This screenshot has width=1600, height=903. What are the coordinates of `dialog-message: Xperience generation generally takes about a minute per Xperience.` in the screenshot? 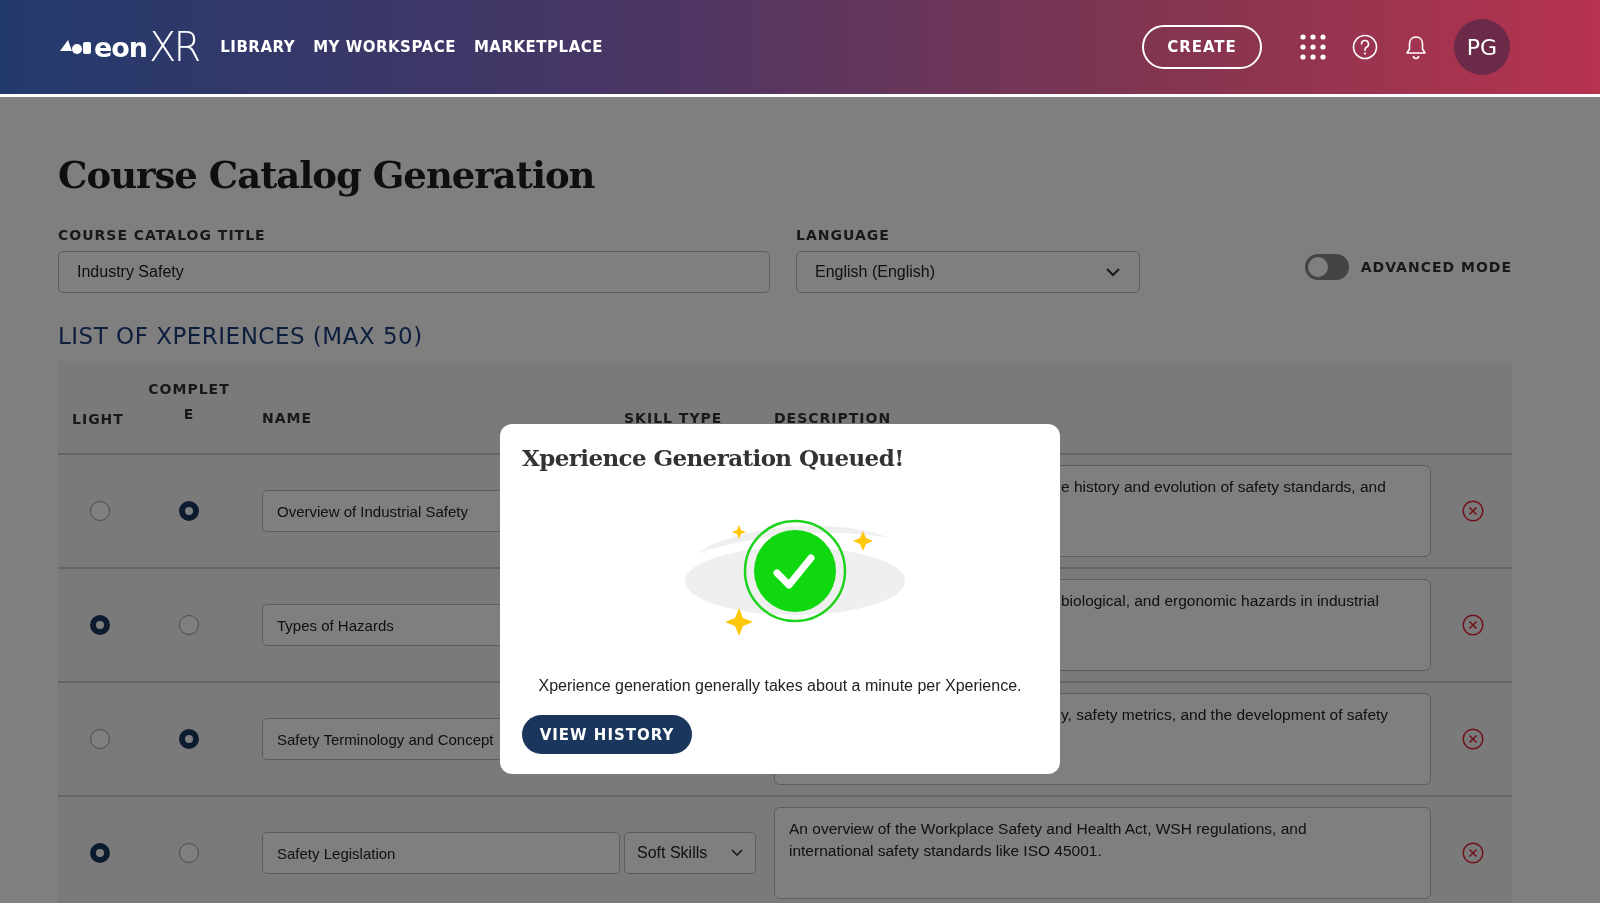 It's located at (780, 686).